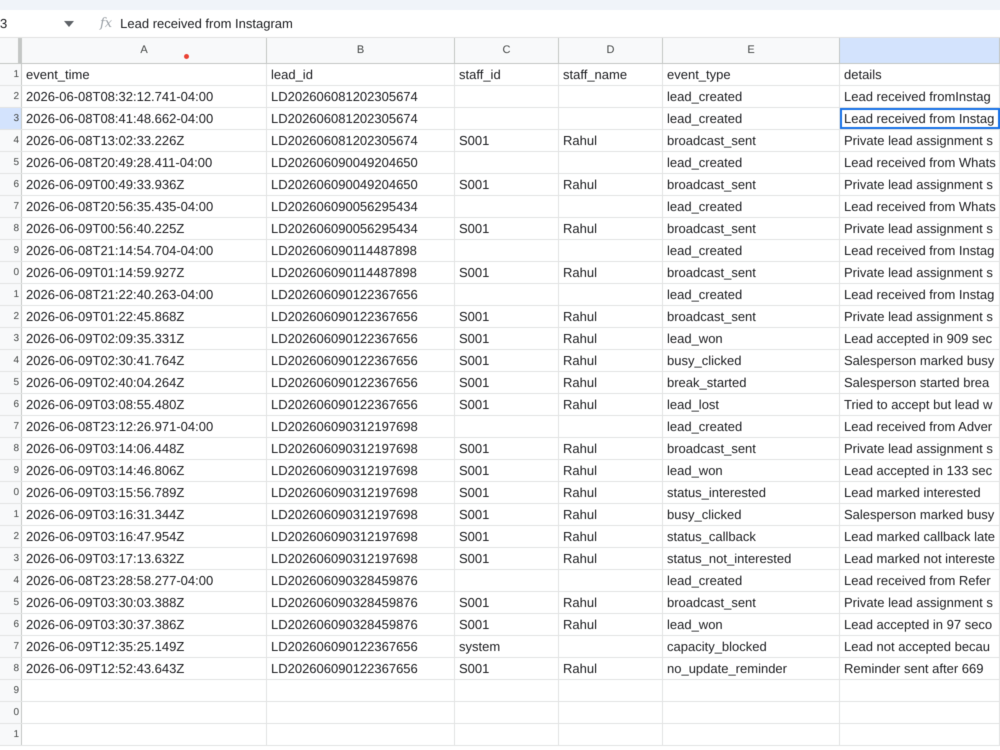 Image resolution: width=1000 pixels, height=750 pixels. I want to click on table-cell: LD202606090049204650, so click(361, 184).